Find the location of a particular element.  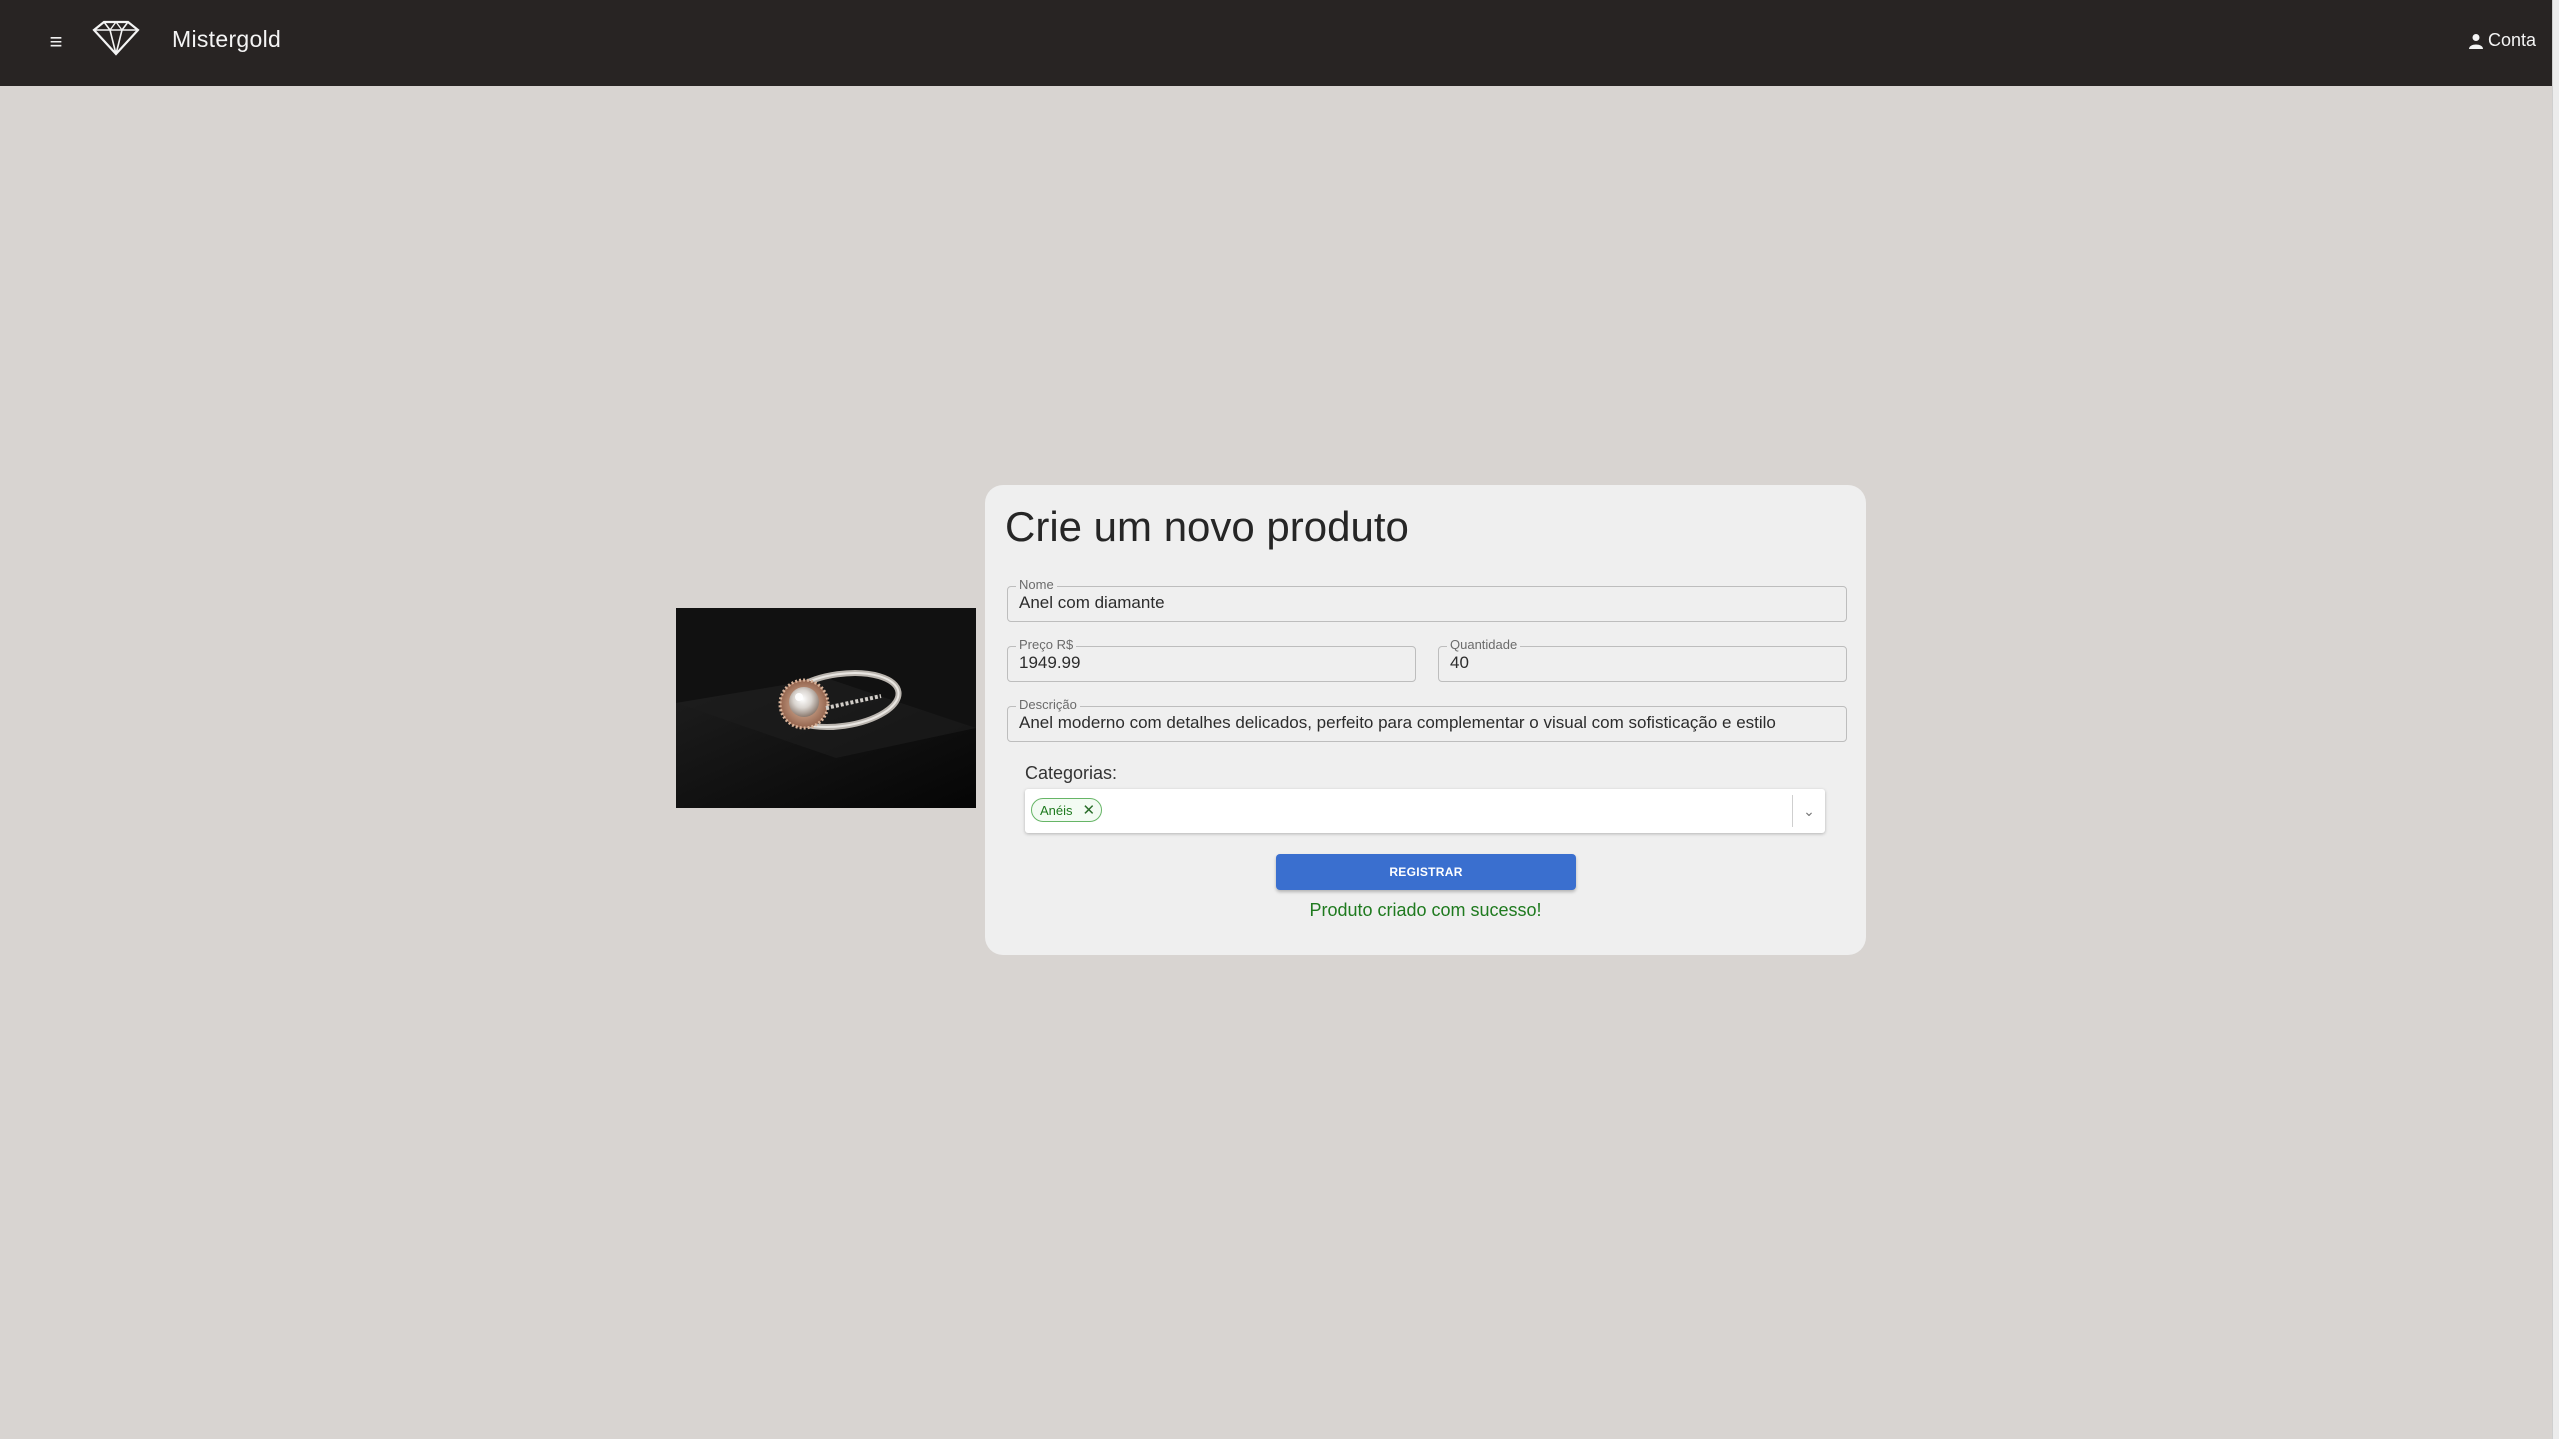

page-title: Crie um novo produto is located at coordinates (1207, 526).